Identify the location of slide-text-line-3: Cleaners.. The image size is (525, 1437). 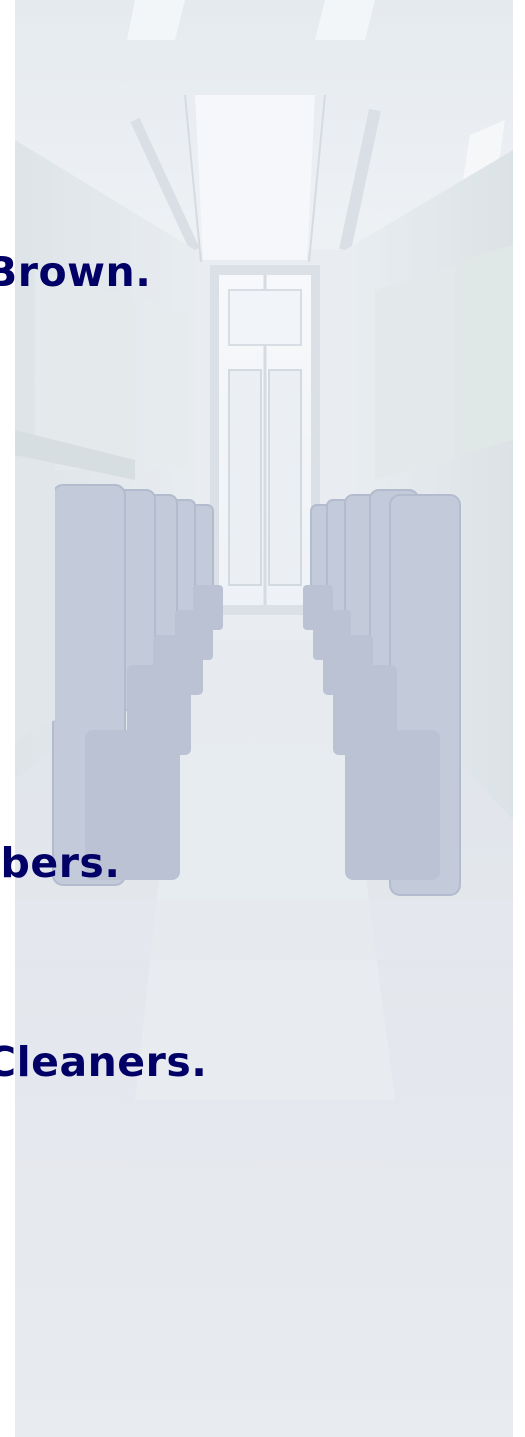
(104, 1062).